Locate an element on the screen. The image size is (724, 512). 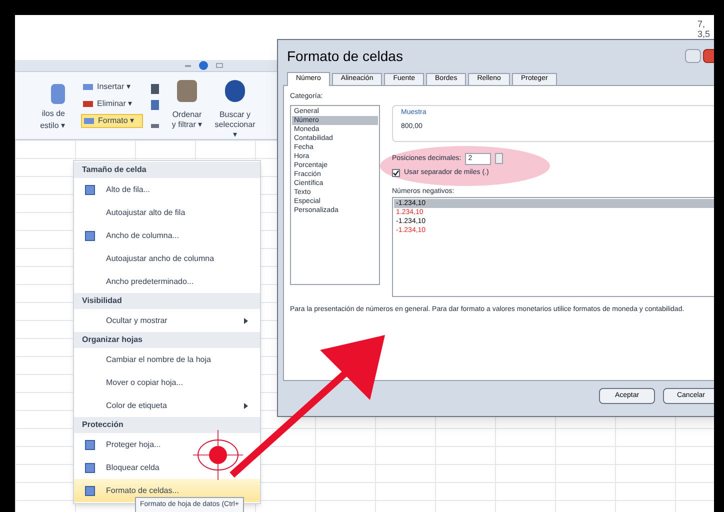
ribbon-label: estilo ▾ is located at coordinates (52, 126).